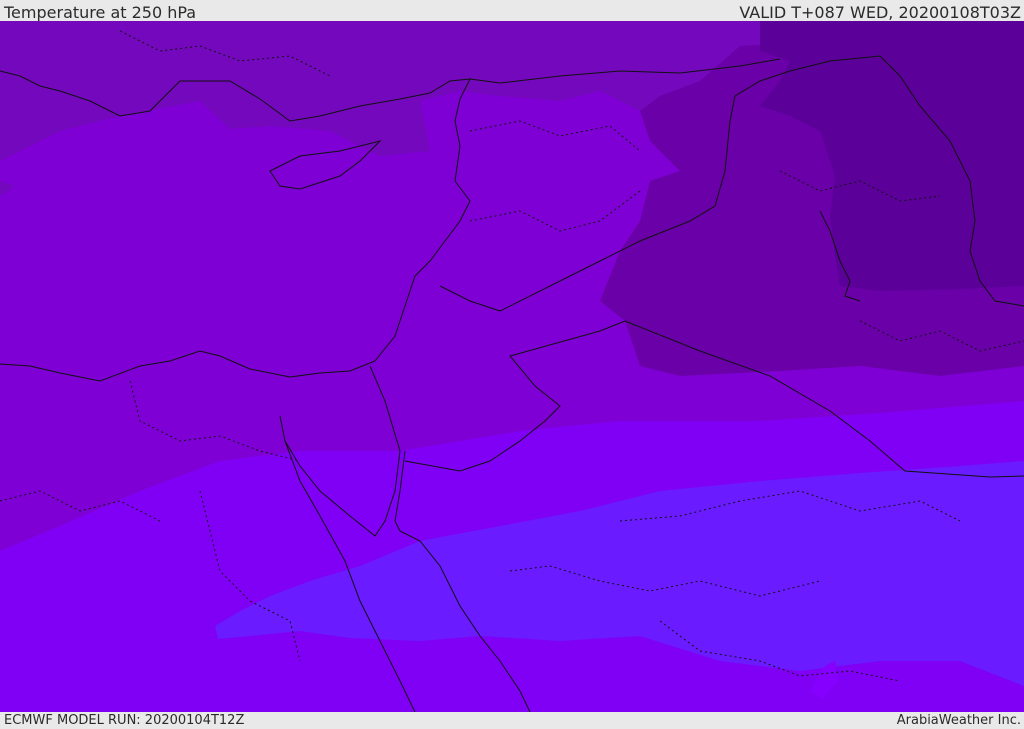 This screenshot has width=1024, height=729. Describe the element at coordinates (124, 720) in the screenshot. I see `model-run-label: ECMWF MODEL RUN: 20200104T12Z` at that location.